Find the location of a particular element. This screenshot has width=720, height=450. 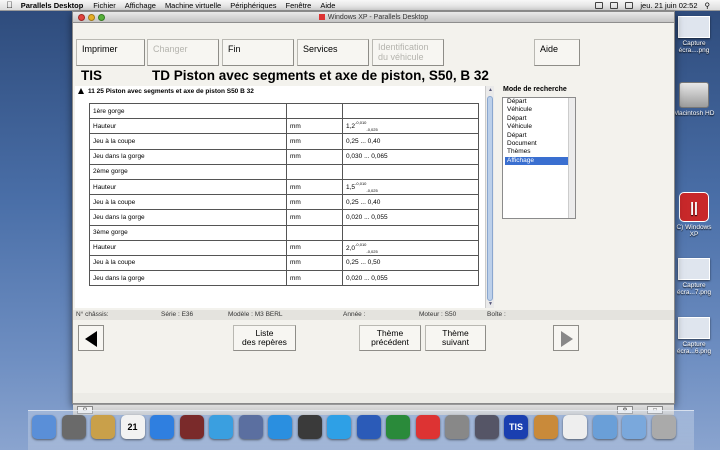

mode-list-scrollbar is located at coordinates (571, 158).